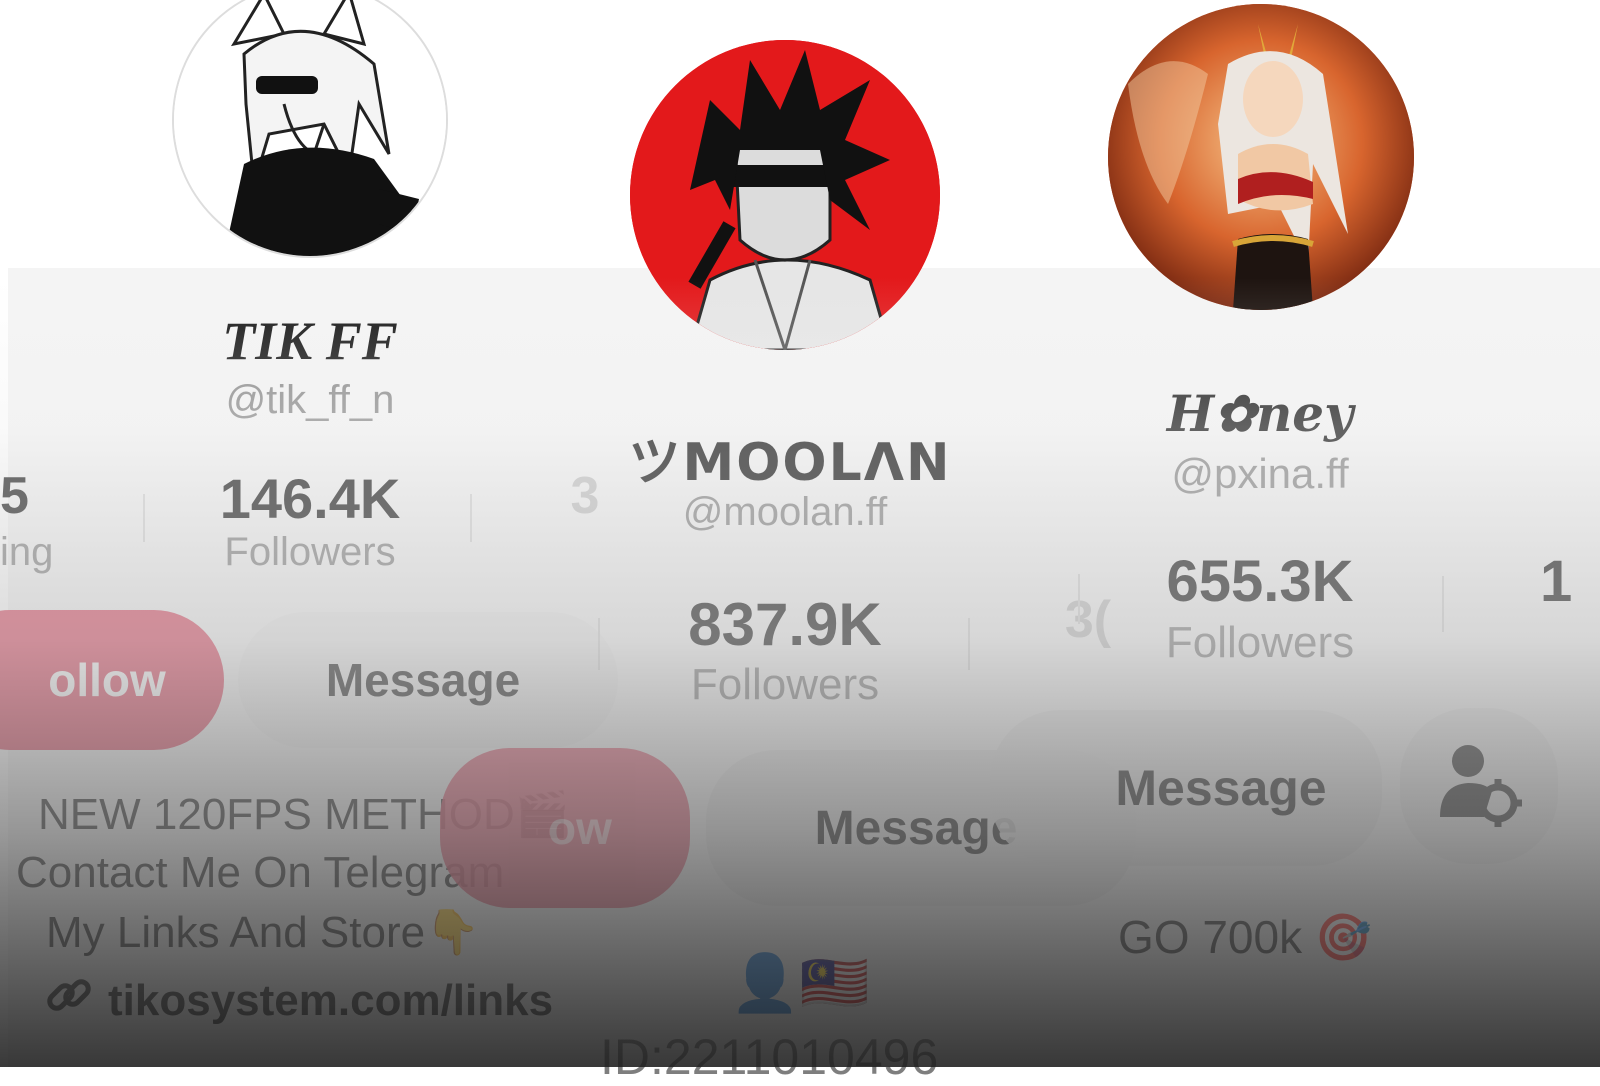  What do you see at coordinates (1260, 581) in the screenshot?
I see `followers-count-honey: 655.3K` at bounding box center [1260, 581].